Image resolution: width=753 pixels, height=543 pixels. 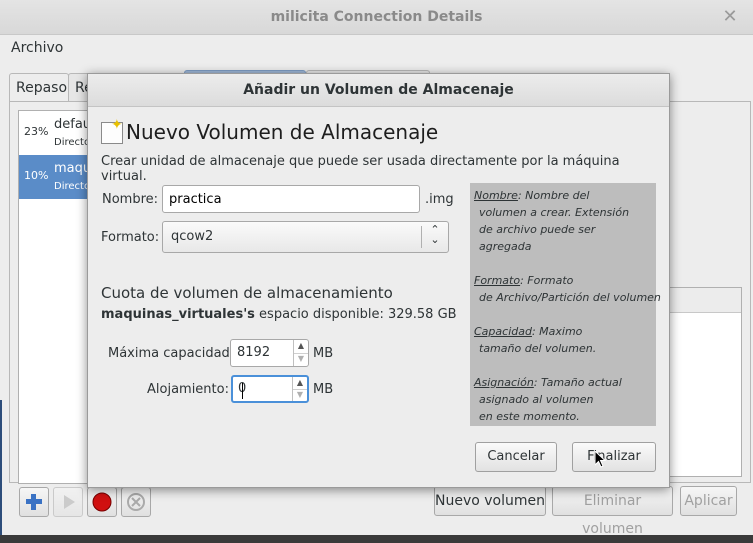 I want to click on add-pool-button, so click(x=34, y=502).